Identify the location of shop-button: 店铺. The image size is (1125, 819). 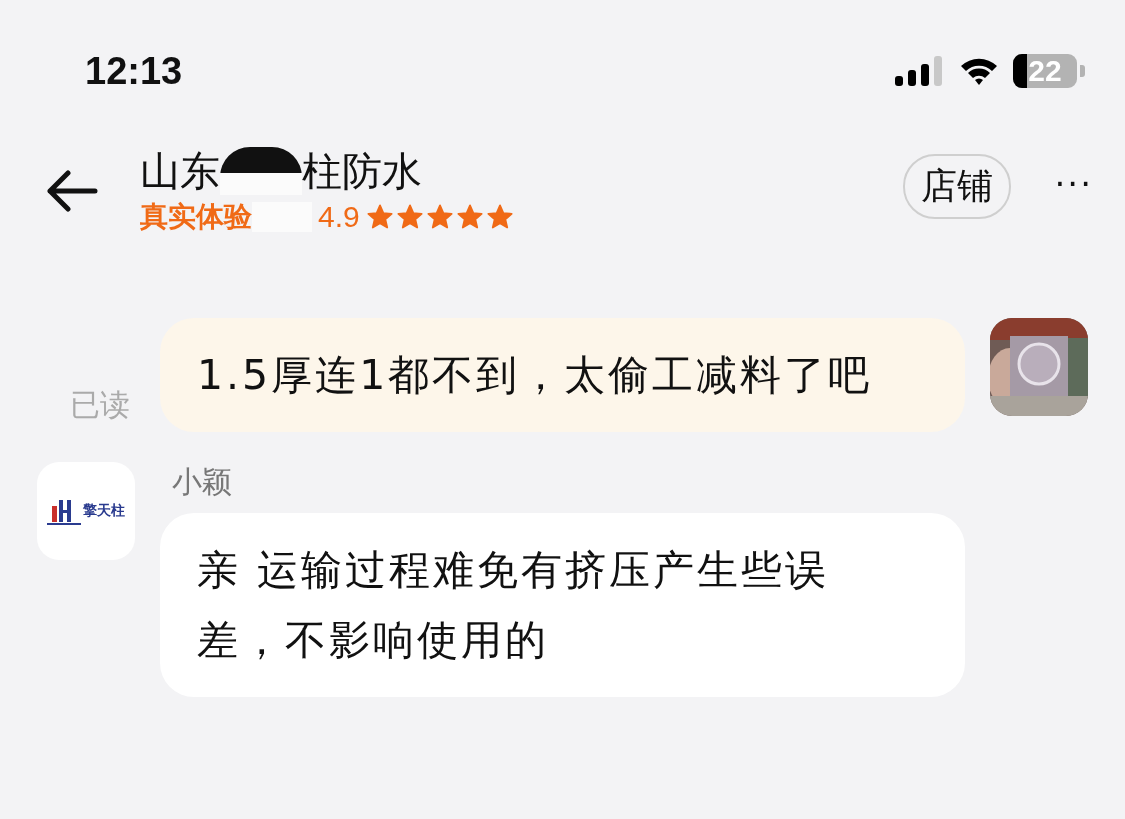
(956, 186).